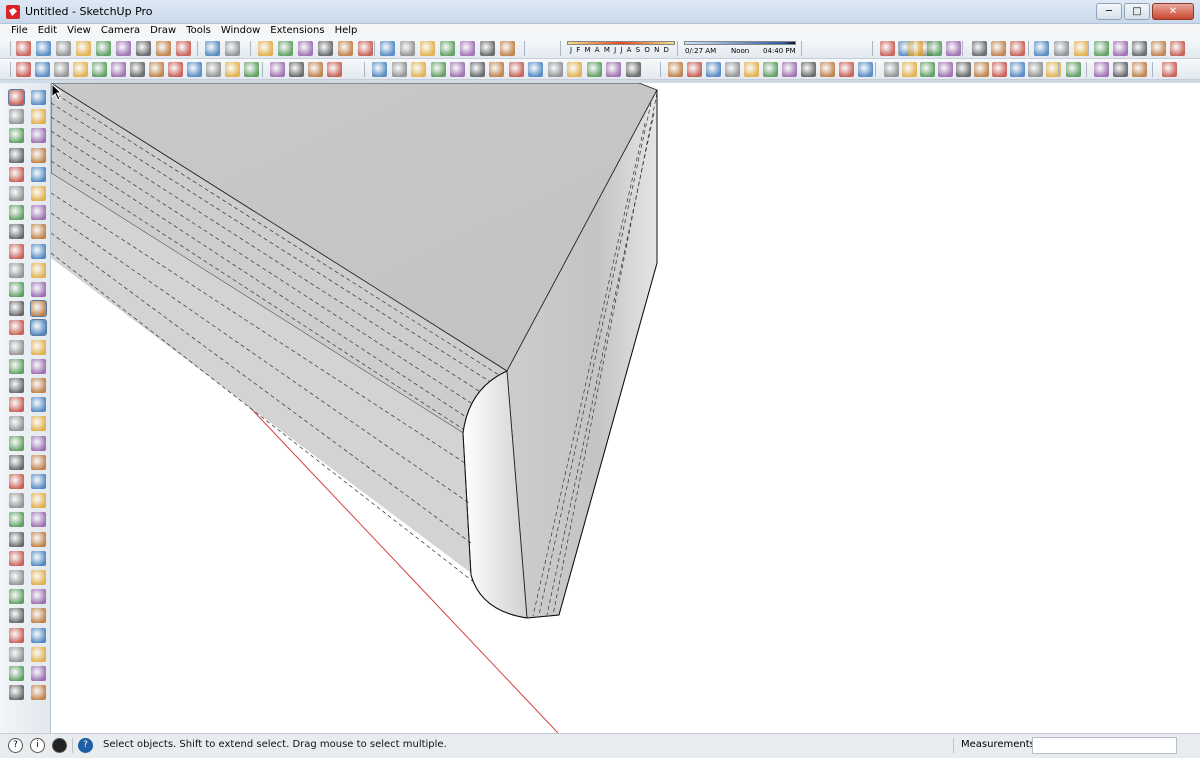  I want to click on menu-edit: Edit, so click(47, 31).